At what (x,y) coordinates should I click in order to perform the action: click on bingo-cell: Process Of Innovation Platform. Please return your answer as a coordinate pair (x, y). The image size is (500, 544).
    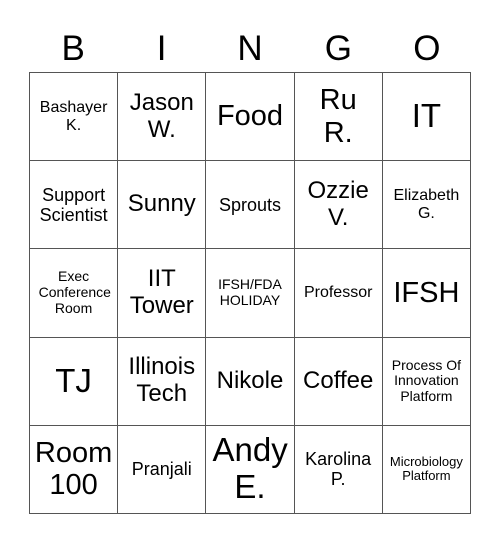
    Looking at the image, I should click on (426, 381).